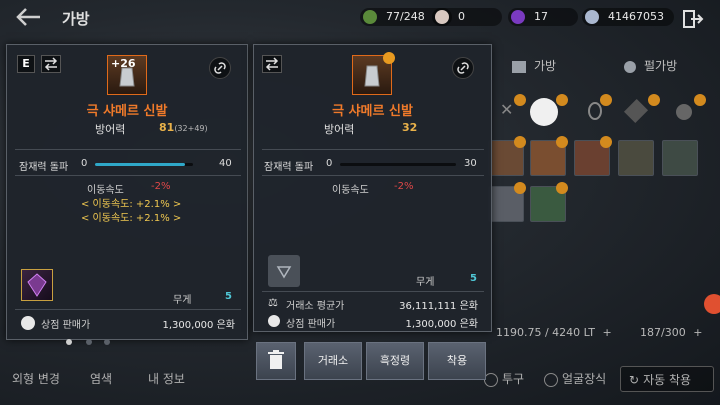 This screenshot has width=720, height=405. What do you see at coordinates (592, 17) in the screenshot?
I see `silver-icon` at bounding box center [592, 17].